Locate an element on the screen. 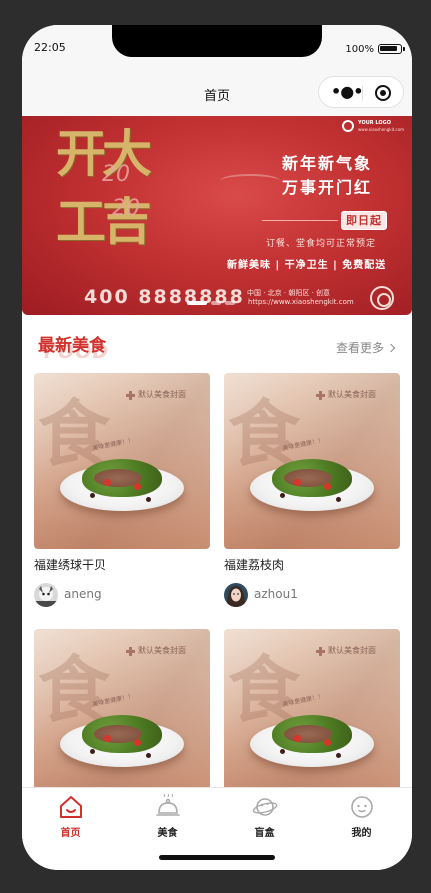 This screenshot has height=893, width=431. more-options-icon: •●• is located at coordinates (347, 92).